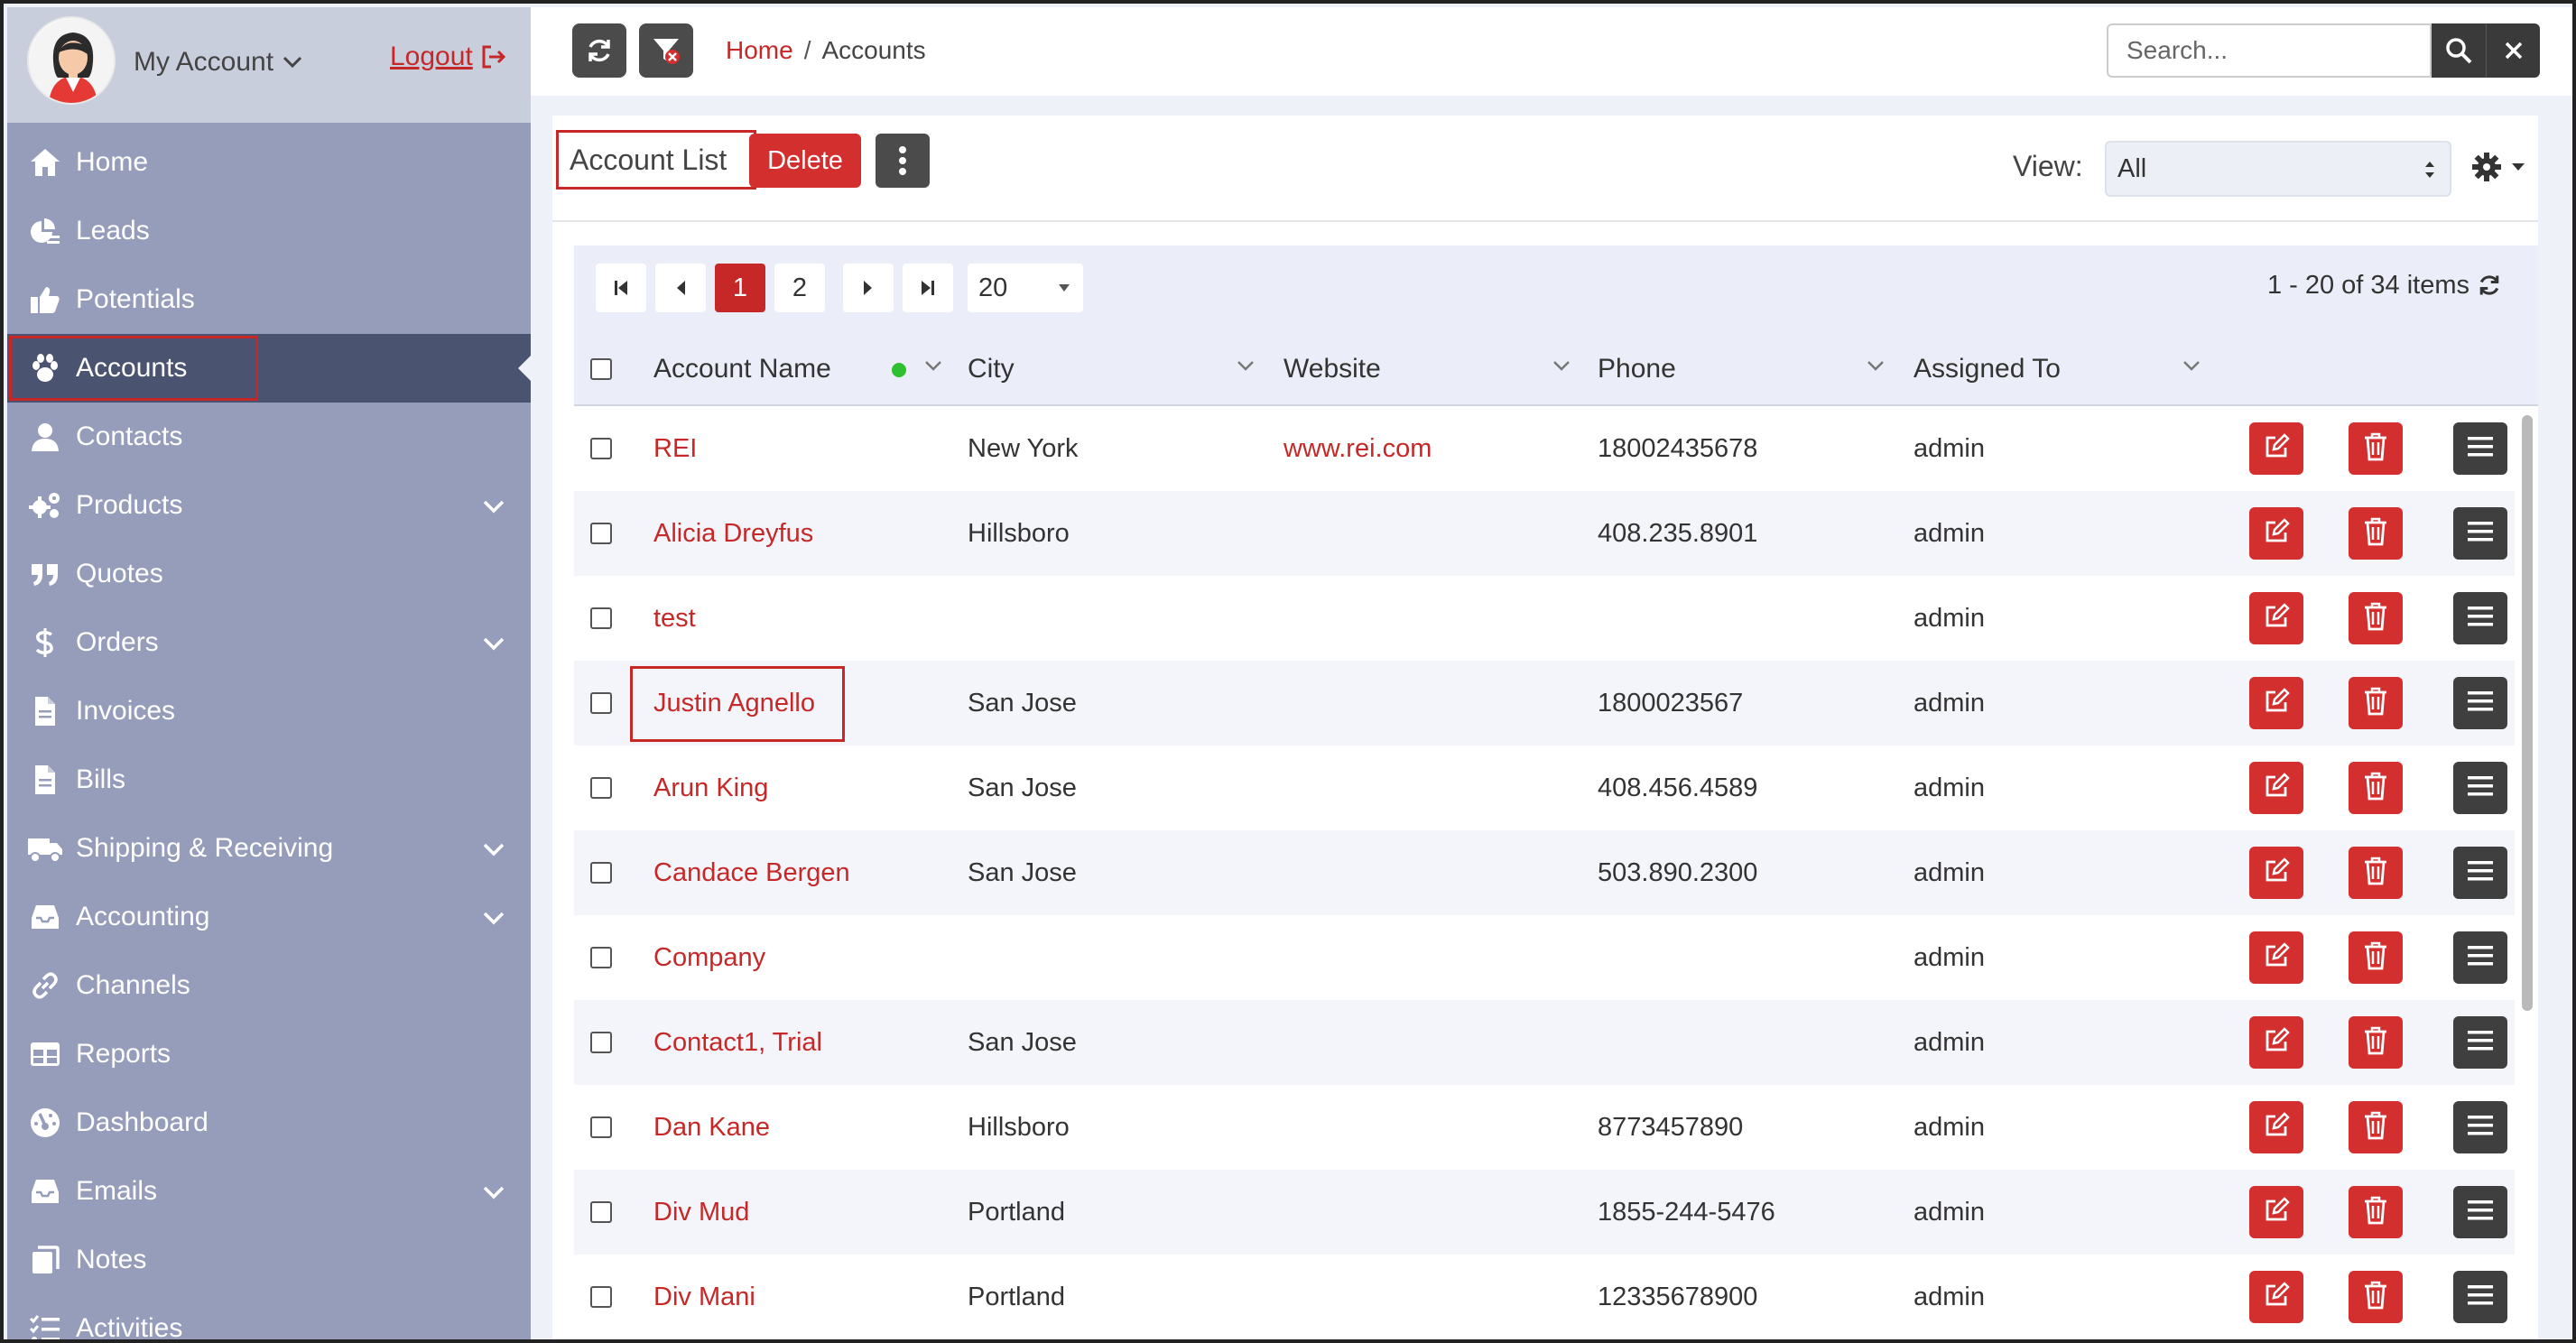 The height and width of the screenshot is (1343, 2576). Describe the element at coordinates (269, 1260) in the screenshot. I see `sidebar-item-notes: Notes` at that location.